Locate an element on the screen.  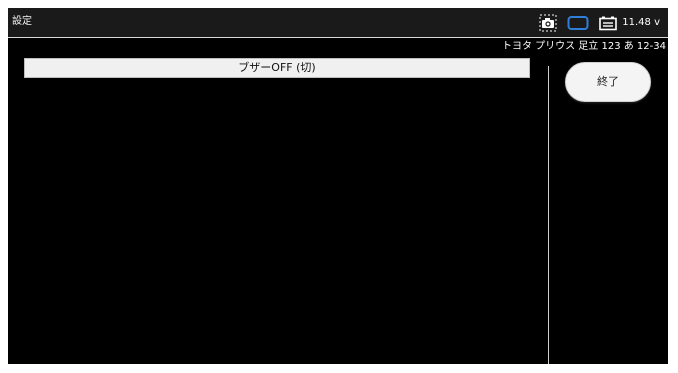
end-button: 終了 is located at coordinates (608, 82).